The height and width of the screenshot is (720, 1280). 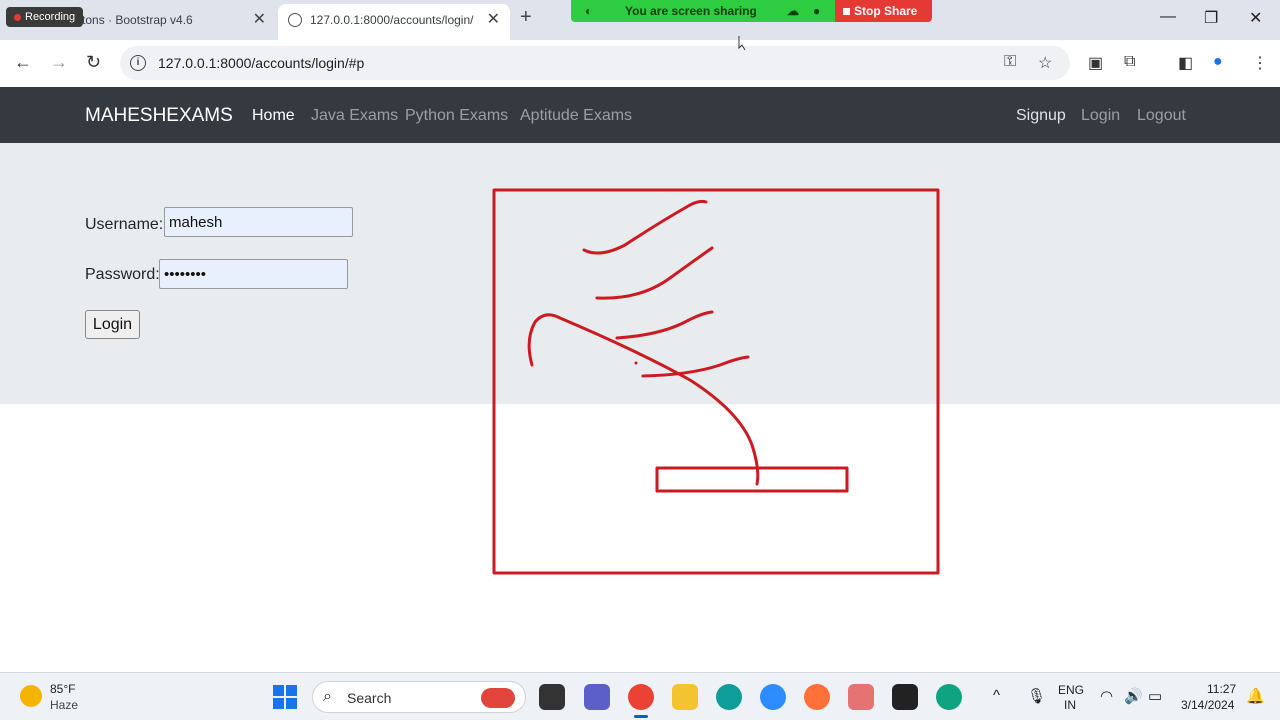 I want to click on battery-icon: ▭, so click(x=1155, y=696).